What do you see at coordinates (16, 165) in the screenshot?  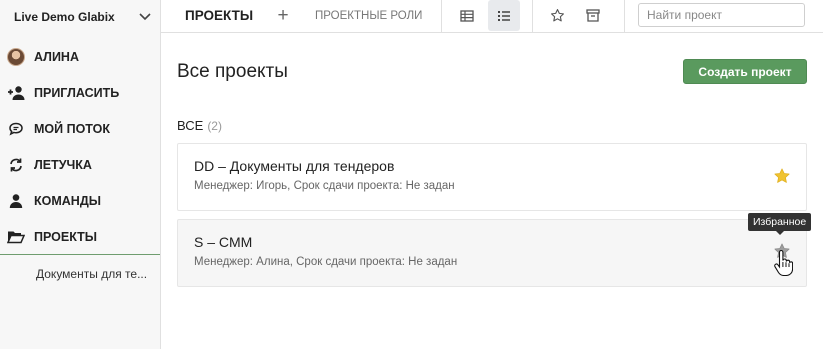 I see `refresh-icon` at bounding box center [16, 165].